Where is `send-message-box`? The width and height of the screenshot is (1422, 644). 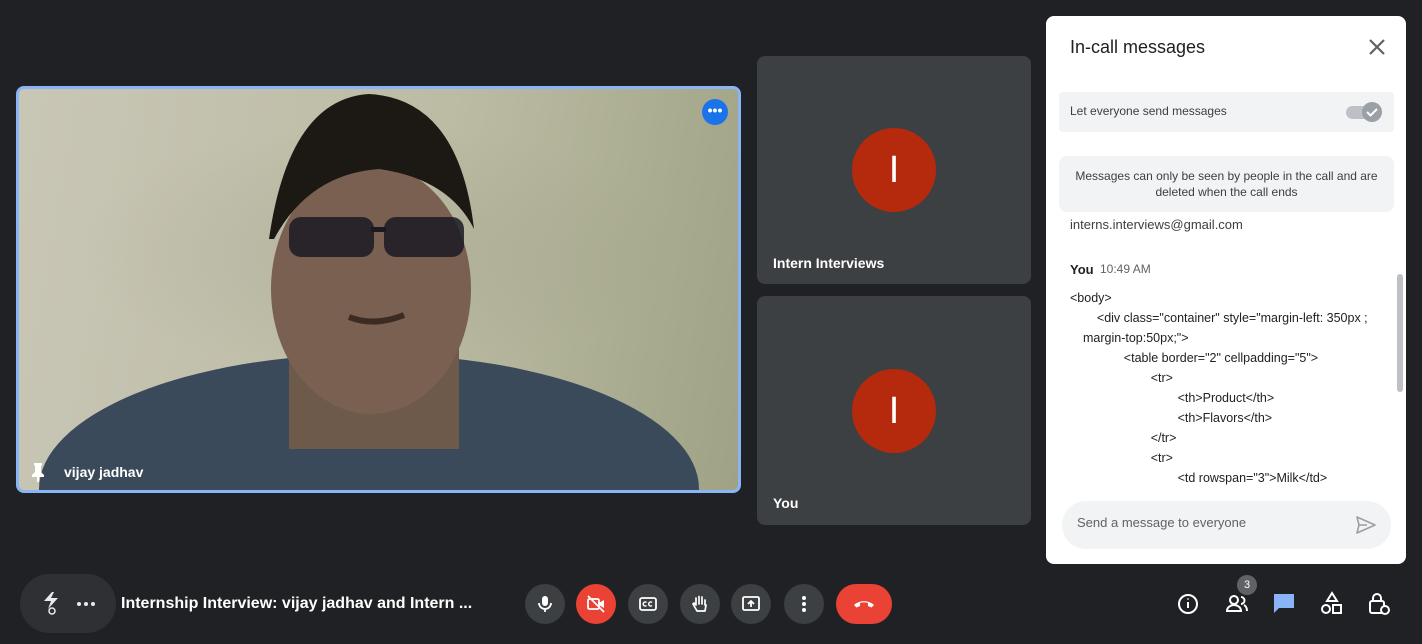
send-message-box is located at coordinates (1226, 525).